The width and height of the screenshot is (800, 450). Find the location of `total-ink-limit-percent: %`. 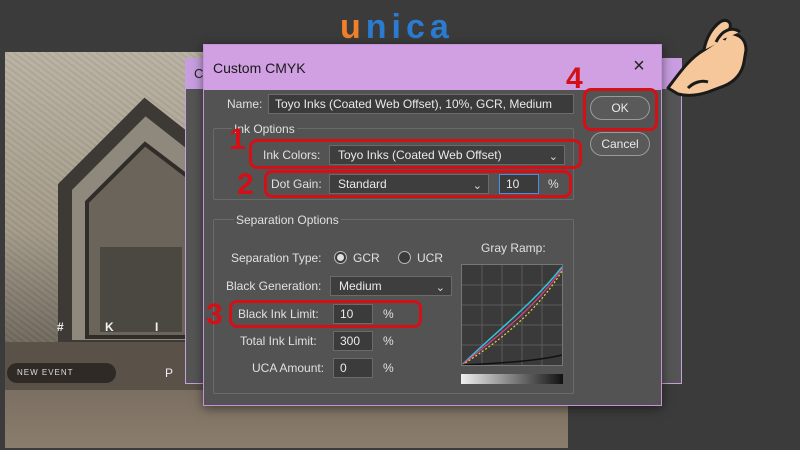

total-ink-limit-percent: % is located at coordinates (388, 341).